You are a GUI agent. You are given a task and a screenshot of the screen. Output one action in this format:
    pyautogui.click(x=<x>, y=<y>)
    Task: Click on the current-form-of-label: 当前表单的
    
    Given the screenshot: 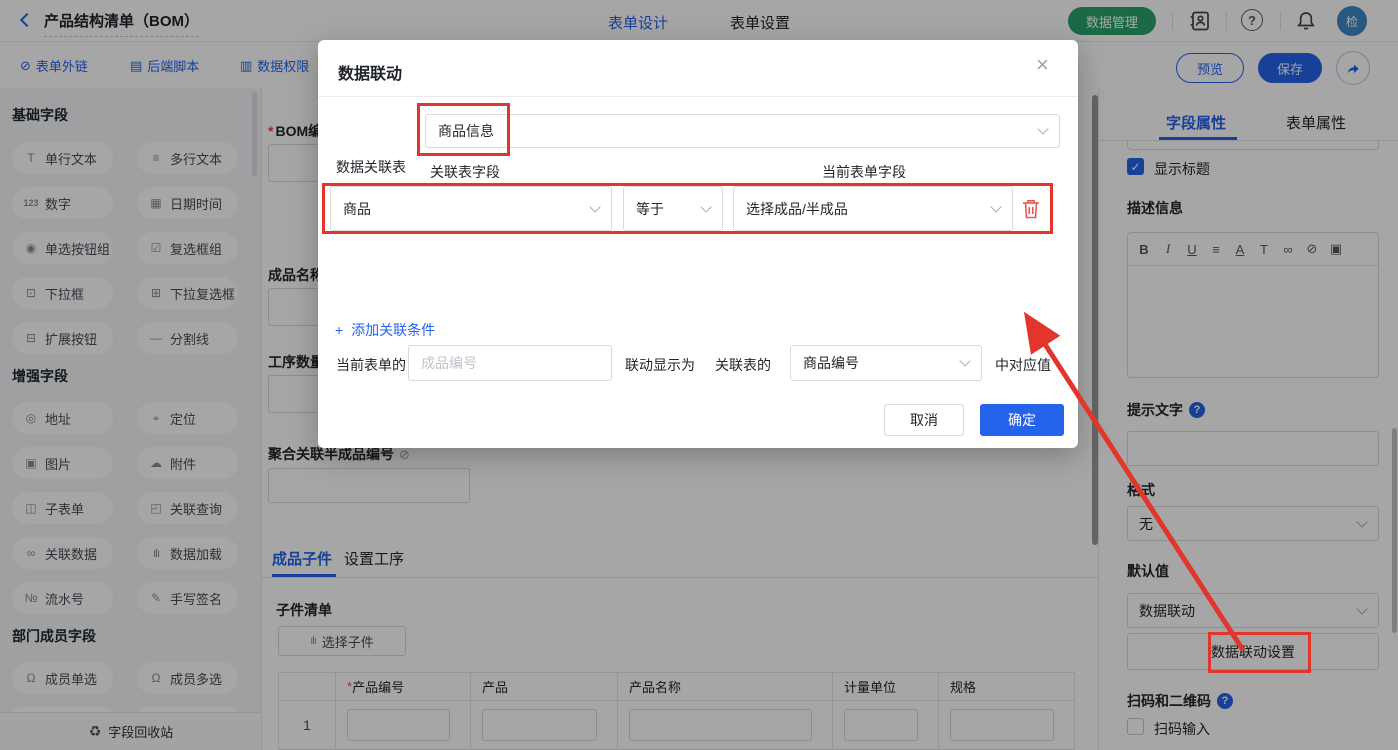 What is the action you would take?
    pyautogui.click(x=371, y=365)
    